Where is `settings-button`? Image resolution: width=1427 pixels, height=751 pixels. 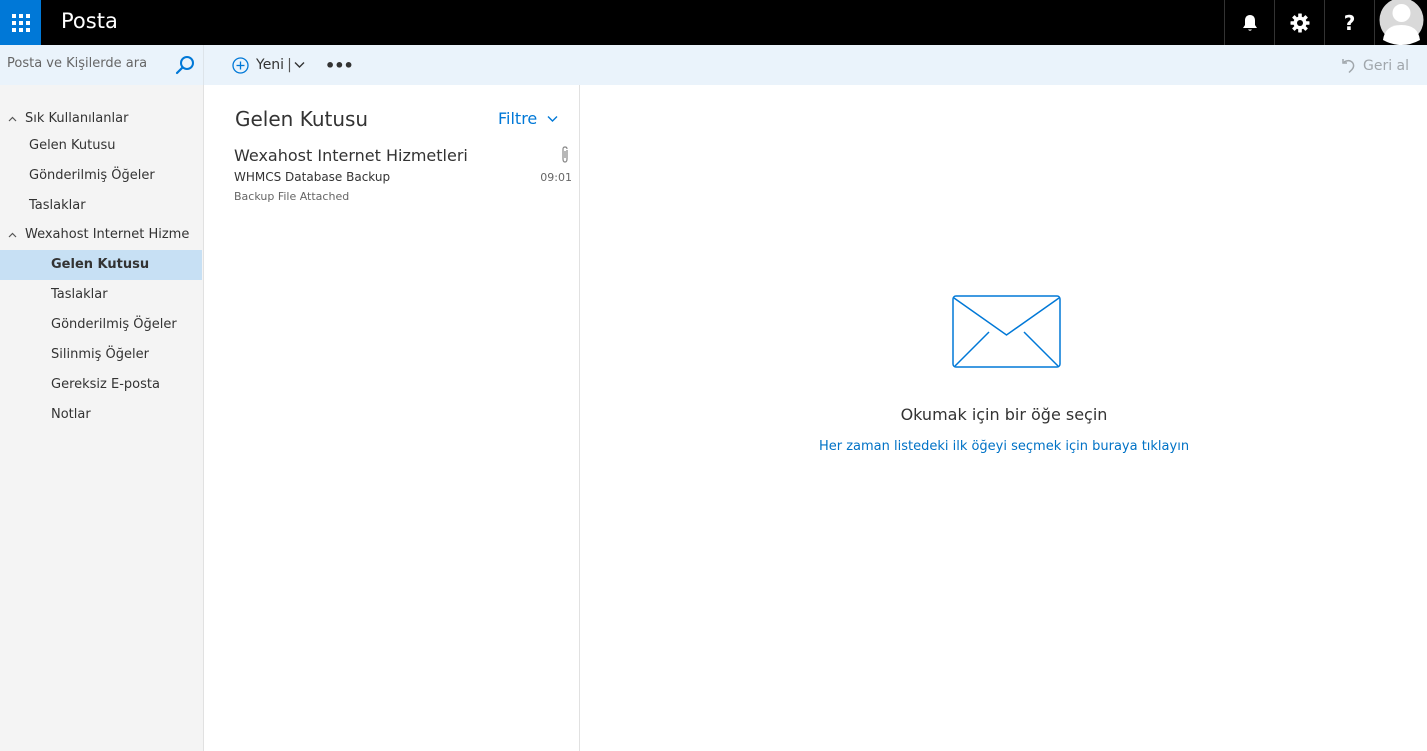
settings-button is located at coordinates (1299, 22).